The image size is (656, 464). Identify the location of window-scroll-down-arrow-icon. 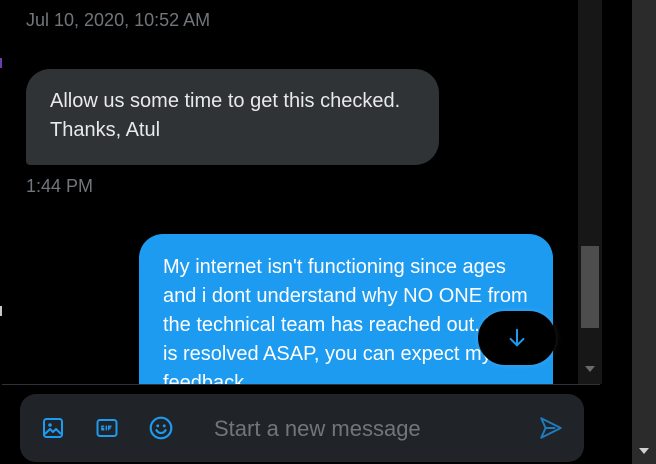
(644, 451).